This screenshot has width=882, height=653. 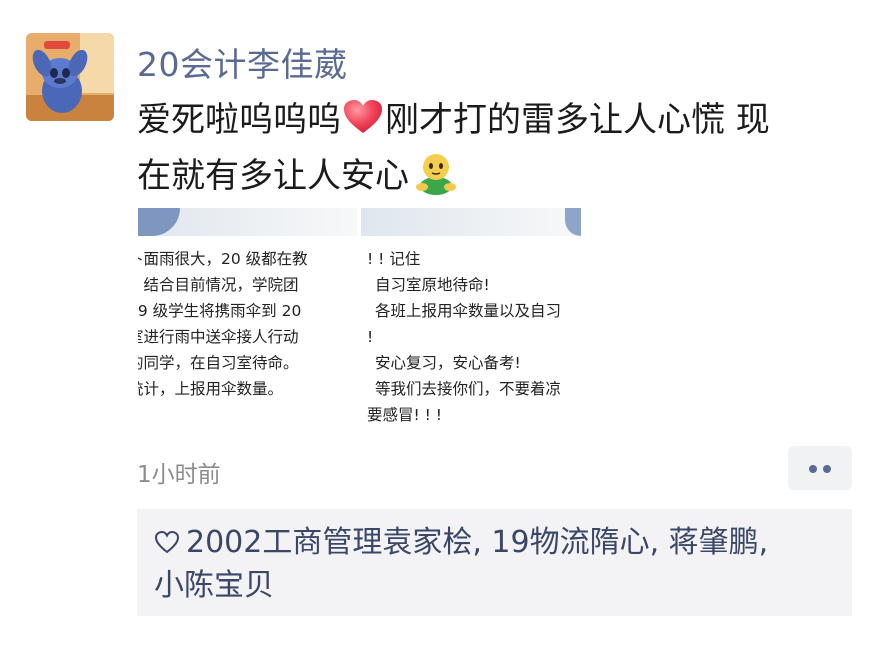 What do you see at coordinates (218, 363) in the screenshot?
I see `image-text-line: 的同学，在自习室待命。` at bounding box center [218, 363].